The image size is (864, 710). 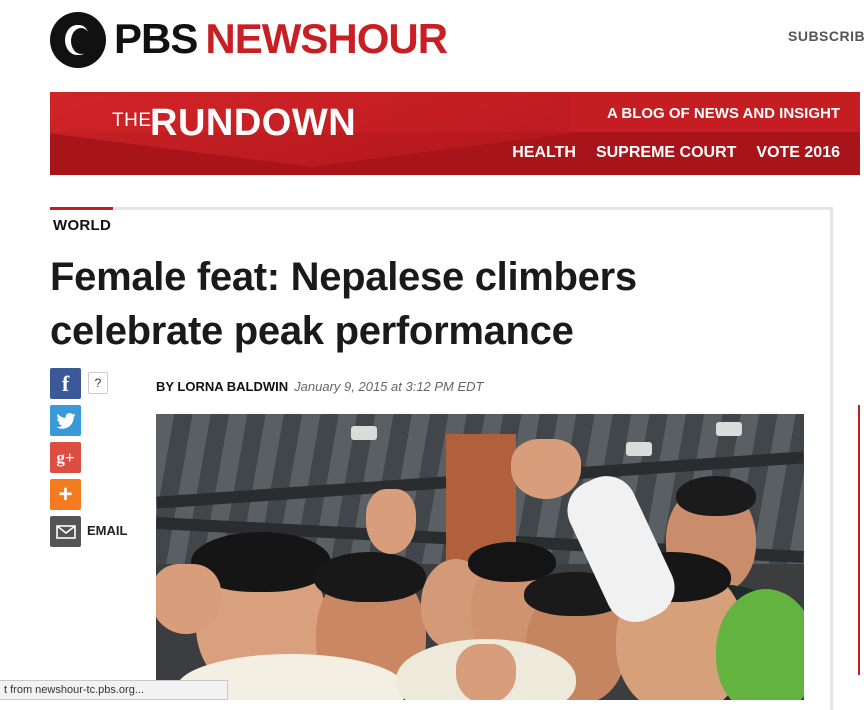 What do you see at coordinates (389, 386) in the screenshot?
I see `publish-date: January 9, 2015 at 3:12 PM EDT` at bounding box center [389, 386].